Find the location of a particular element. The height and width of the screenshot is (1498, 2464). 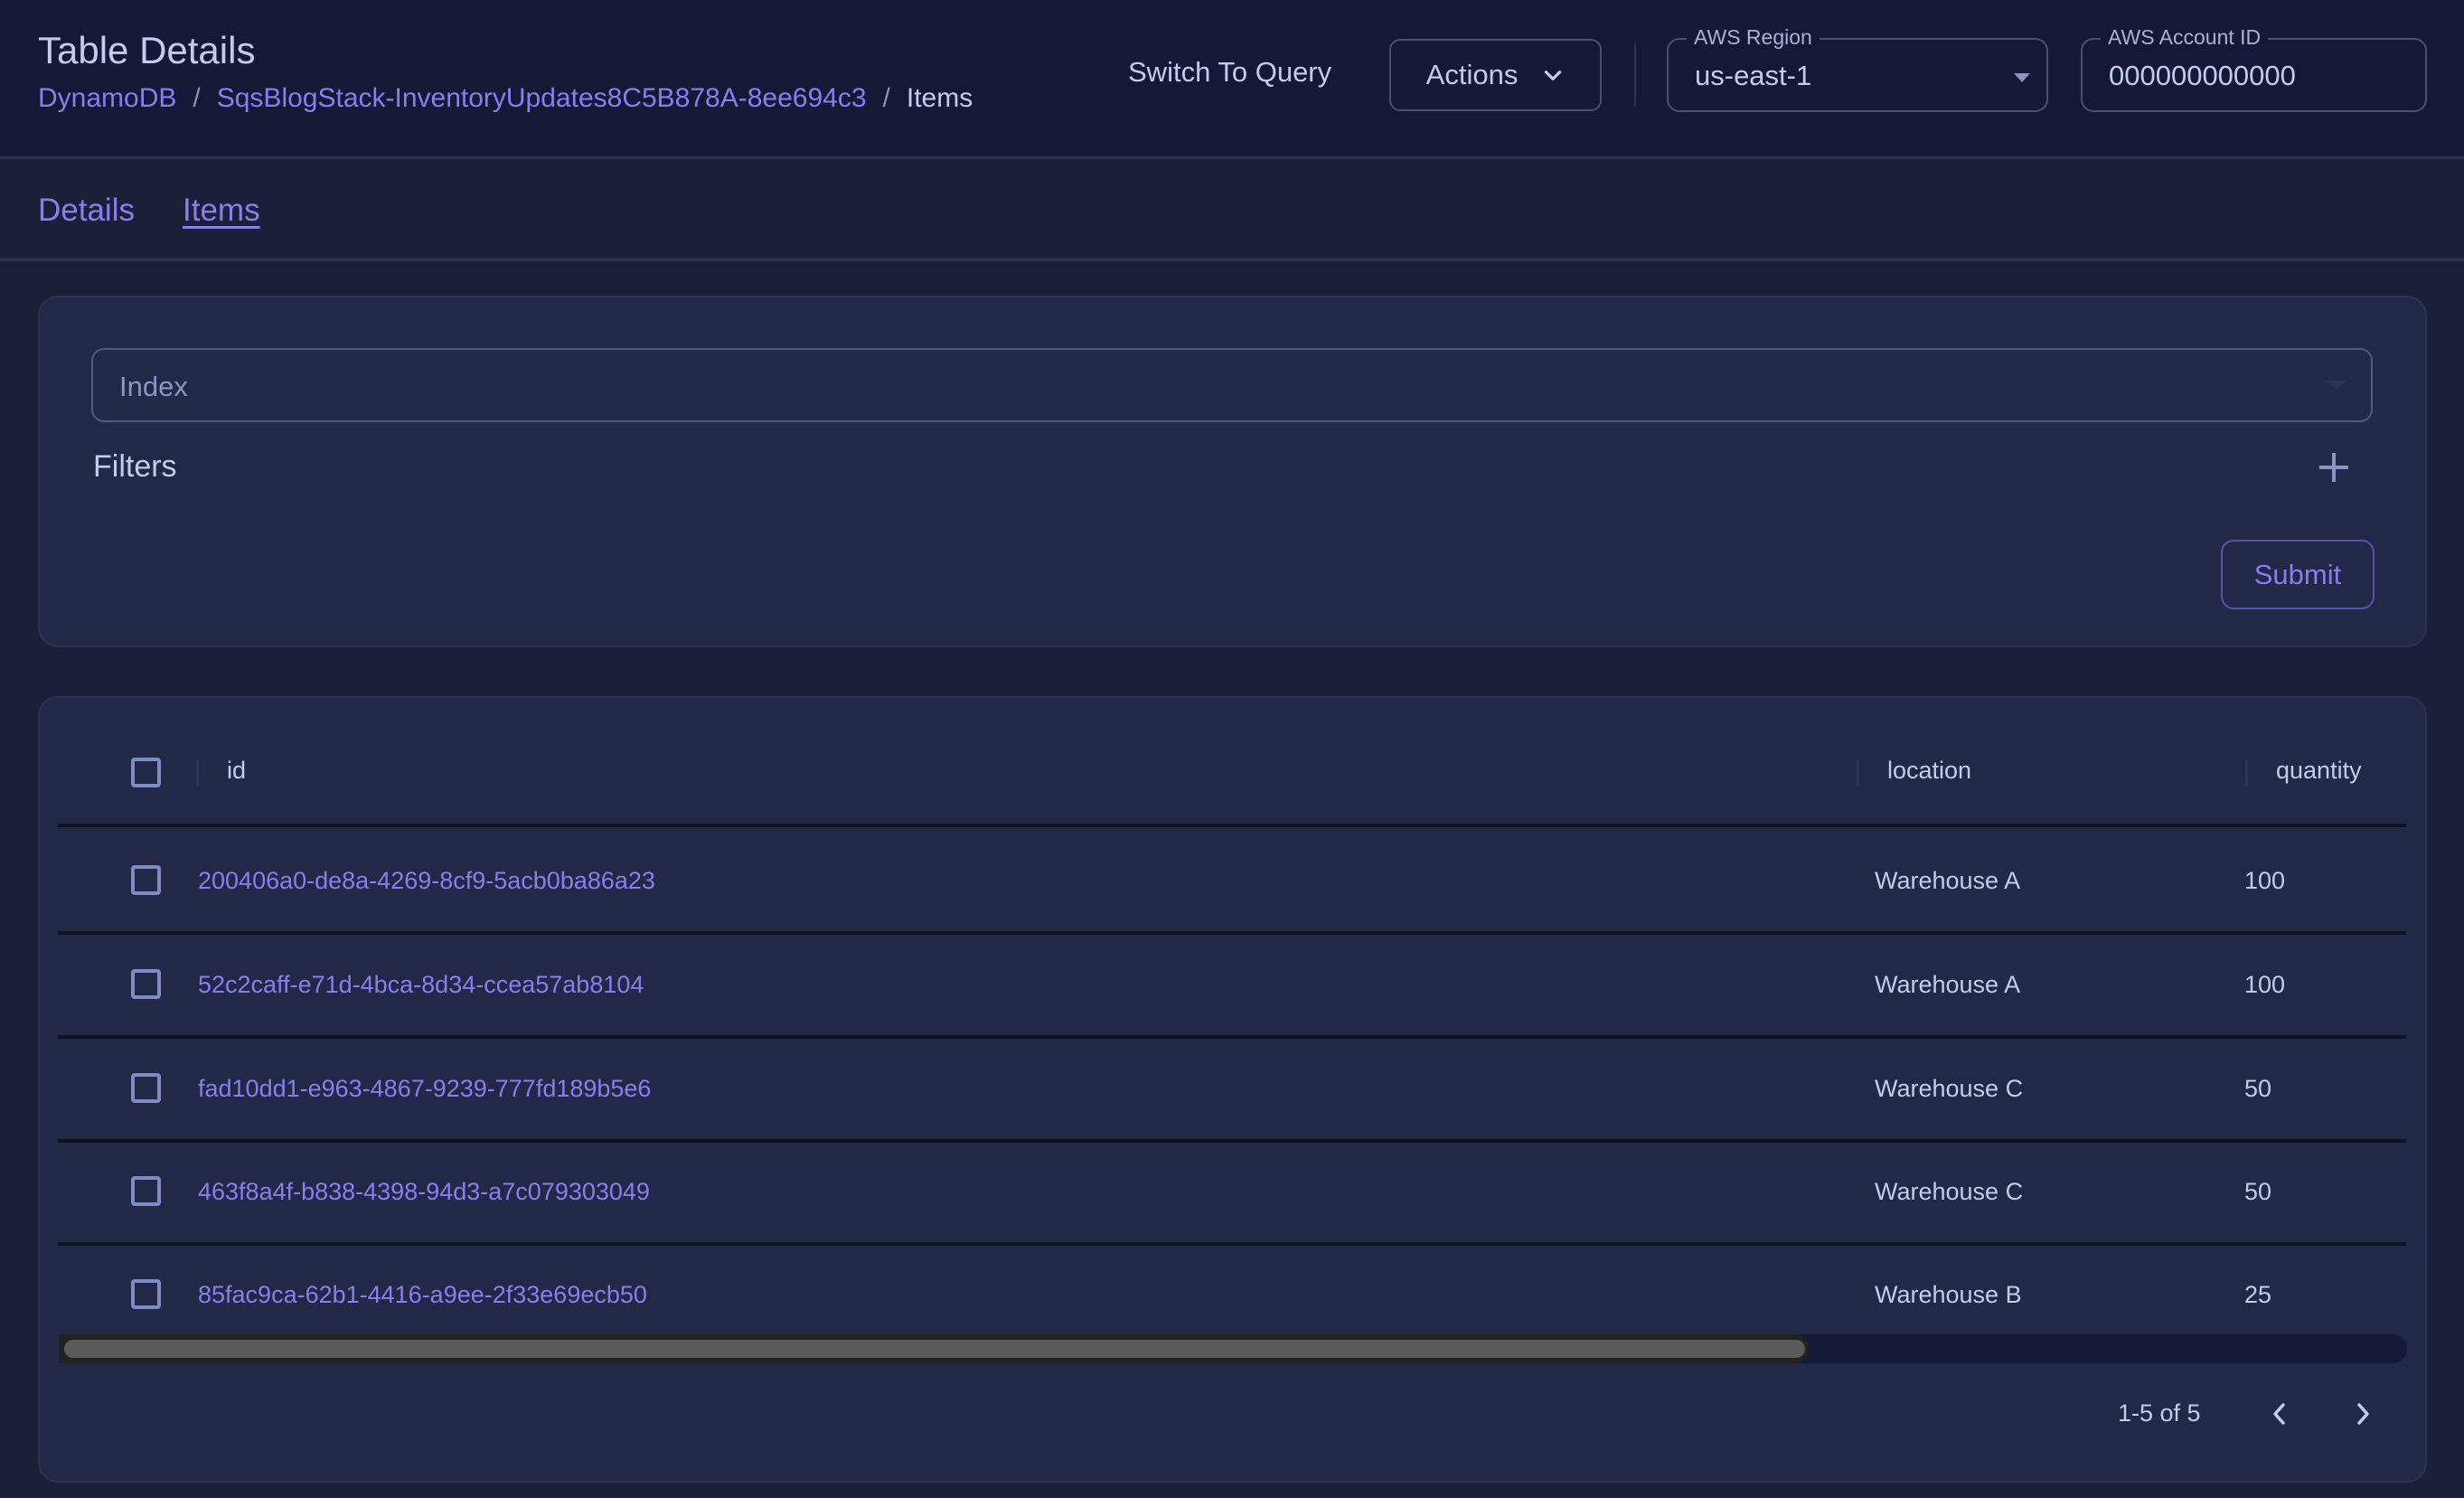

aws-region-label: AWS Region is located at coordinates (1753, 37).